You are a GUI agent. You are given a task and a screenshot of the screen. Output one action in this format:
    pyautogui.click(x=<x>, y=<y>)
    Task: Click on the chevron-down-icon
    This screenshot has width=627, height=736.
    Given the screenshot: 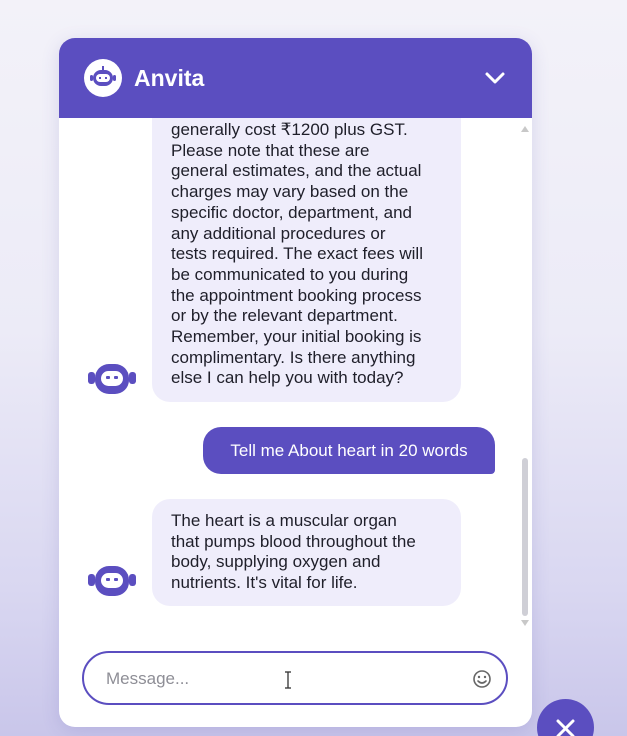 What is the action you would take?
    pyautogui.click(x=495, y=78)
    